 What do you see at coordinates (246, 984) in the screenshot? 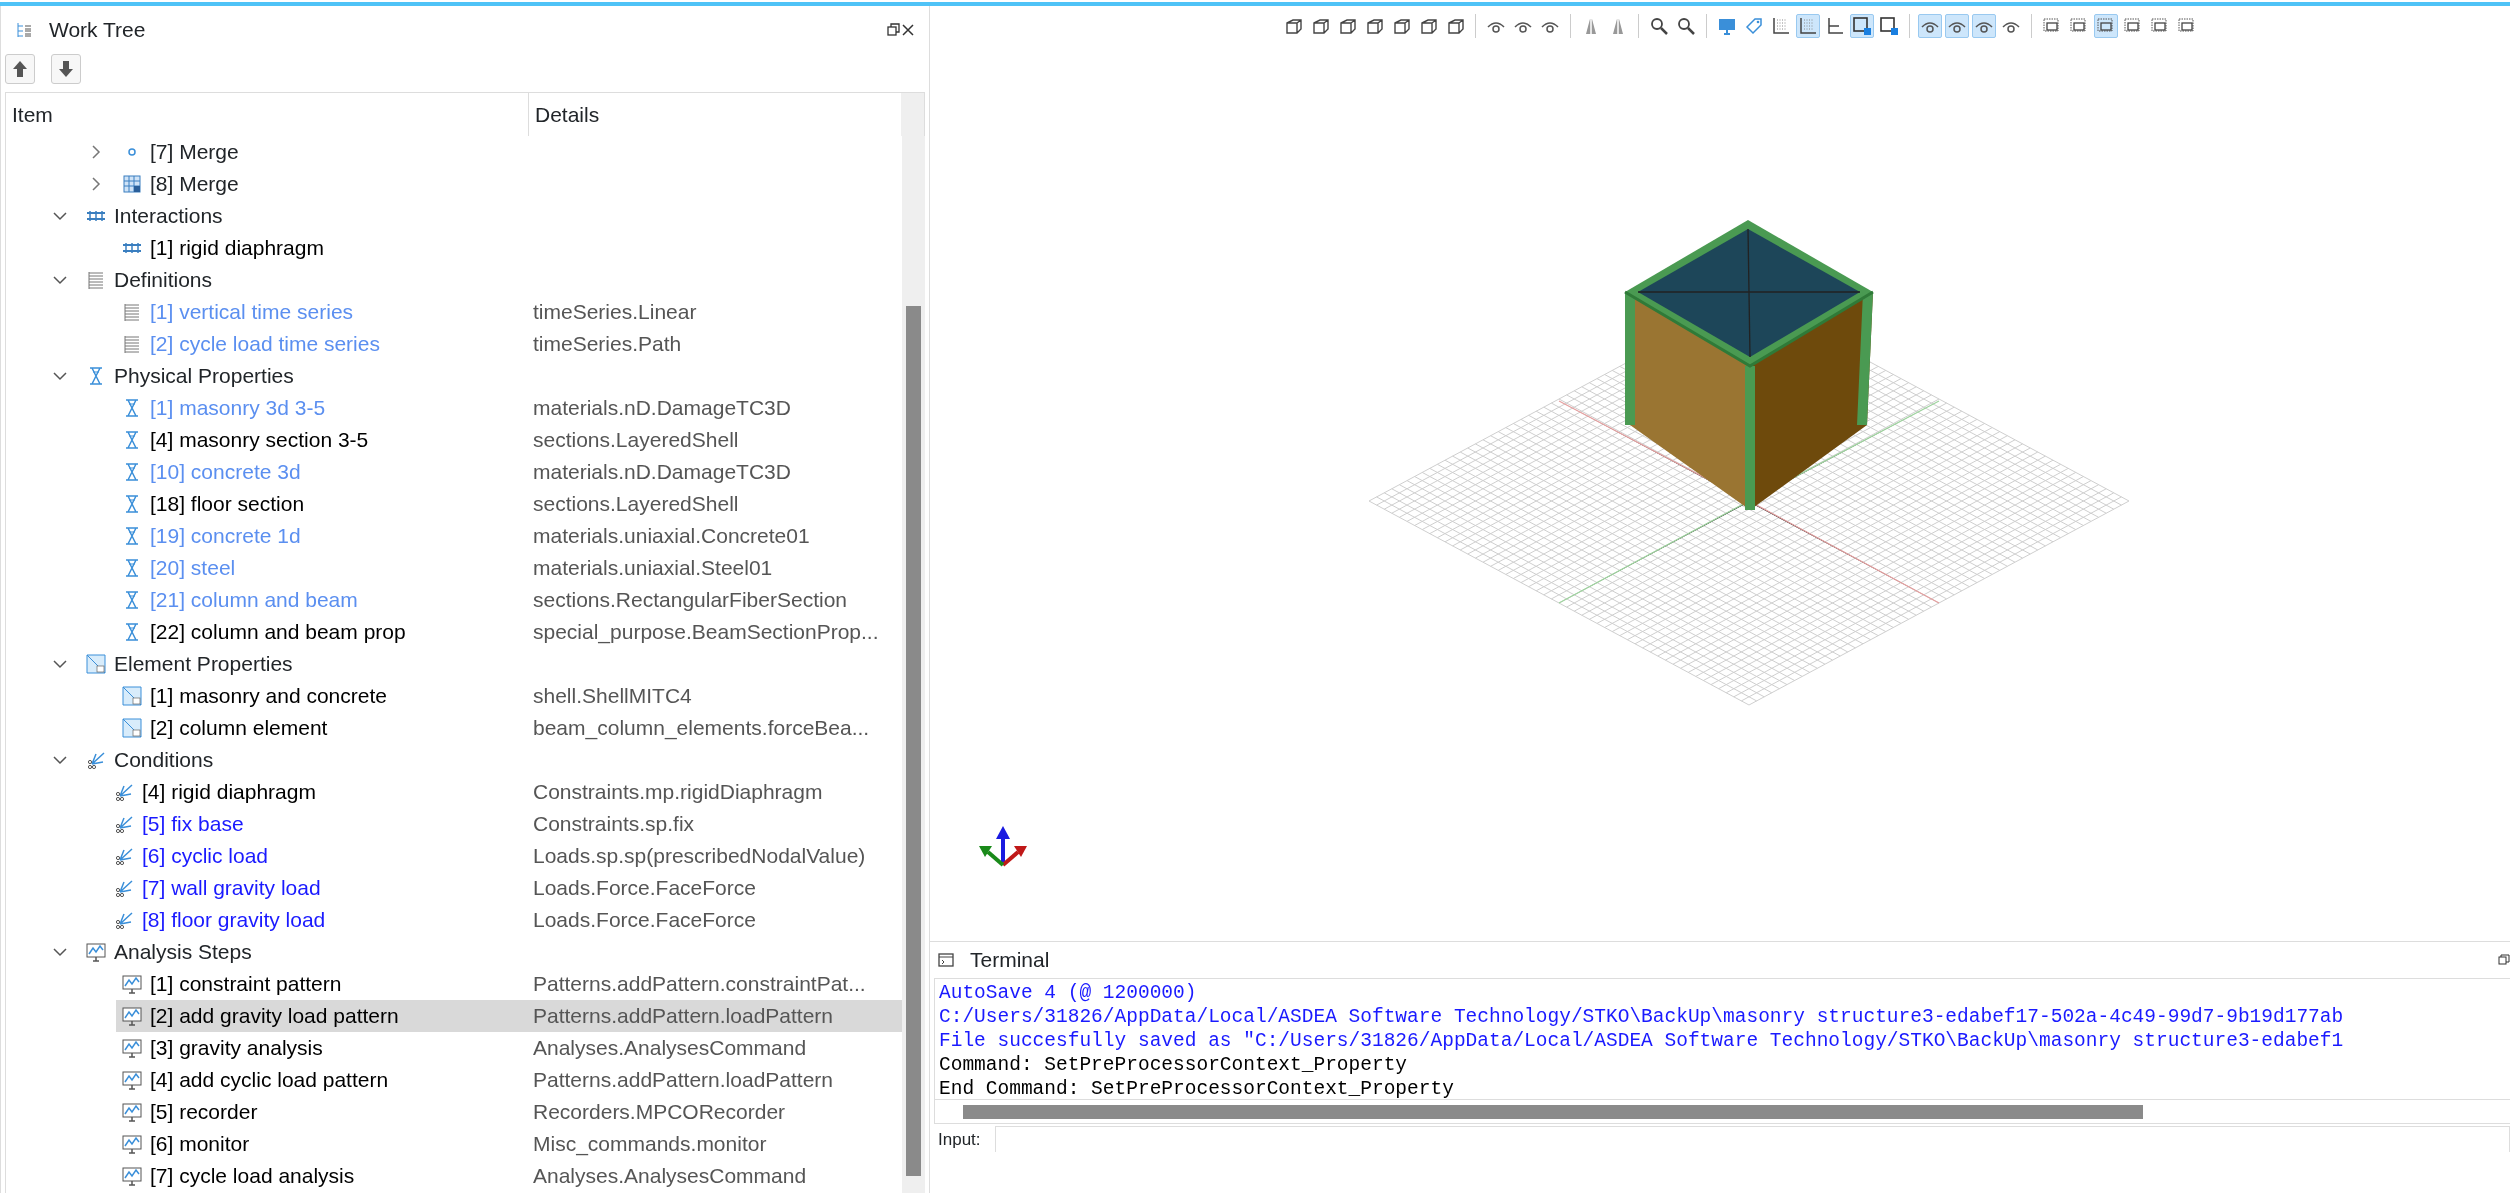
I see `tree-item-label: [1] constraint pattern` at bounding box center [246, 984].